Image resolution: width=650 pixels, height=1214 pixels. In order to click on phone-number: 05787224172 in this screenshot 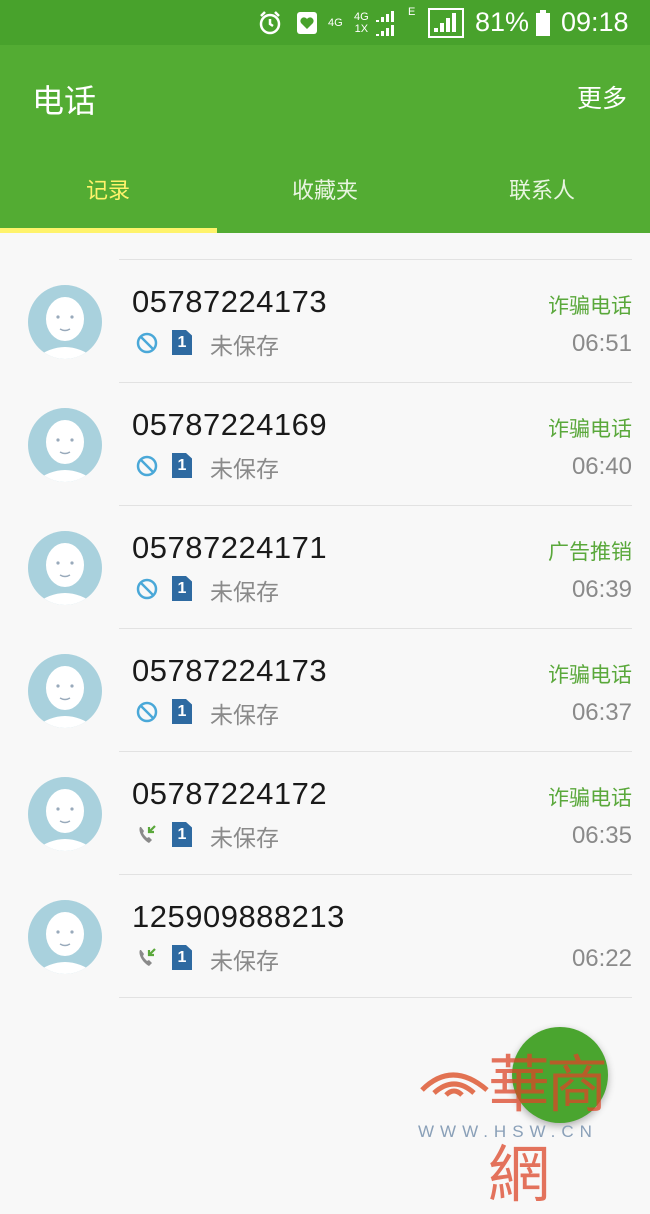, I will do `click(230, 793)`.